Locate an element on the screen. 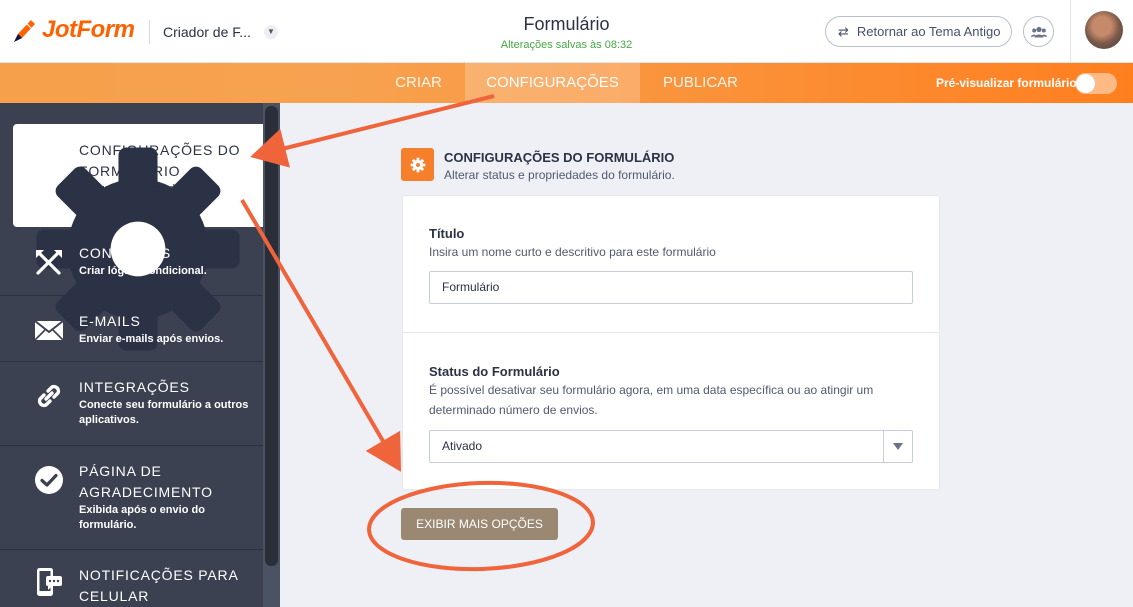  dropdown-arrow-icon is located at coordinates (897, 446).